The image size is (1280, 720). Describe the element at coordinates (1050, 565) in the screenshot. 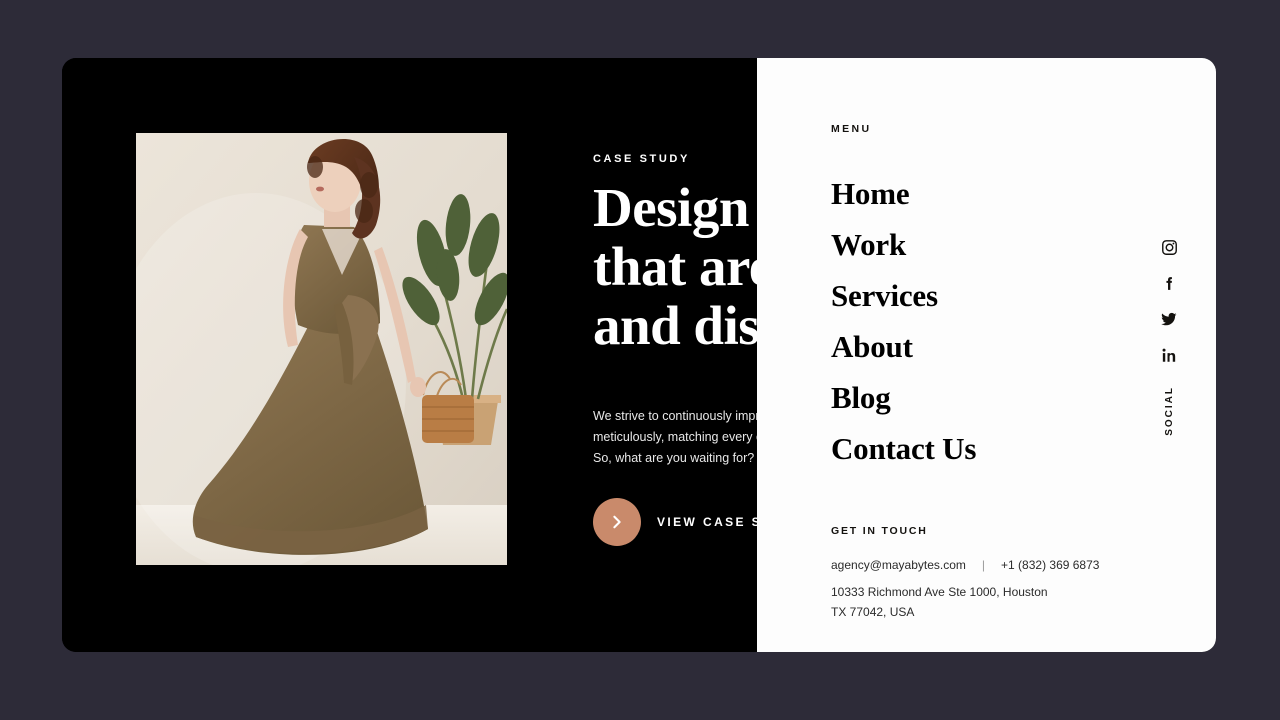

I see `contact-phone: +1 (832) 369 6873` at that location.